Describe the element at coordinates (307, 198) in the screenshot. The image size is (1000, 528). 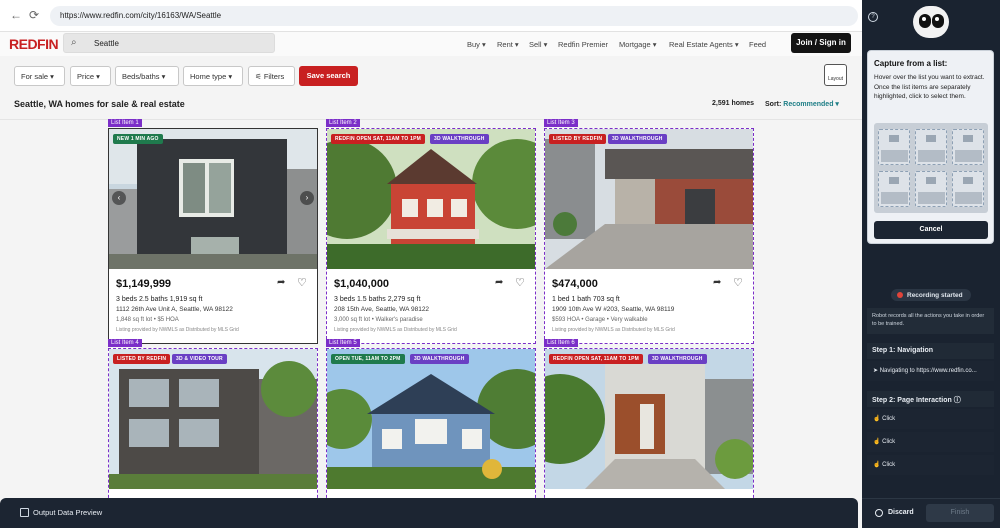
I see `next-photo-icon: ›` at that location.